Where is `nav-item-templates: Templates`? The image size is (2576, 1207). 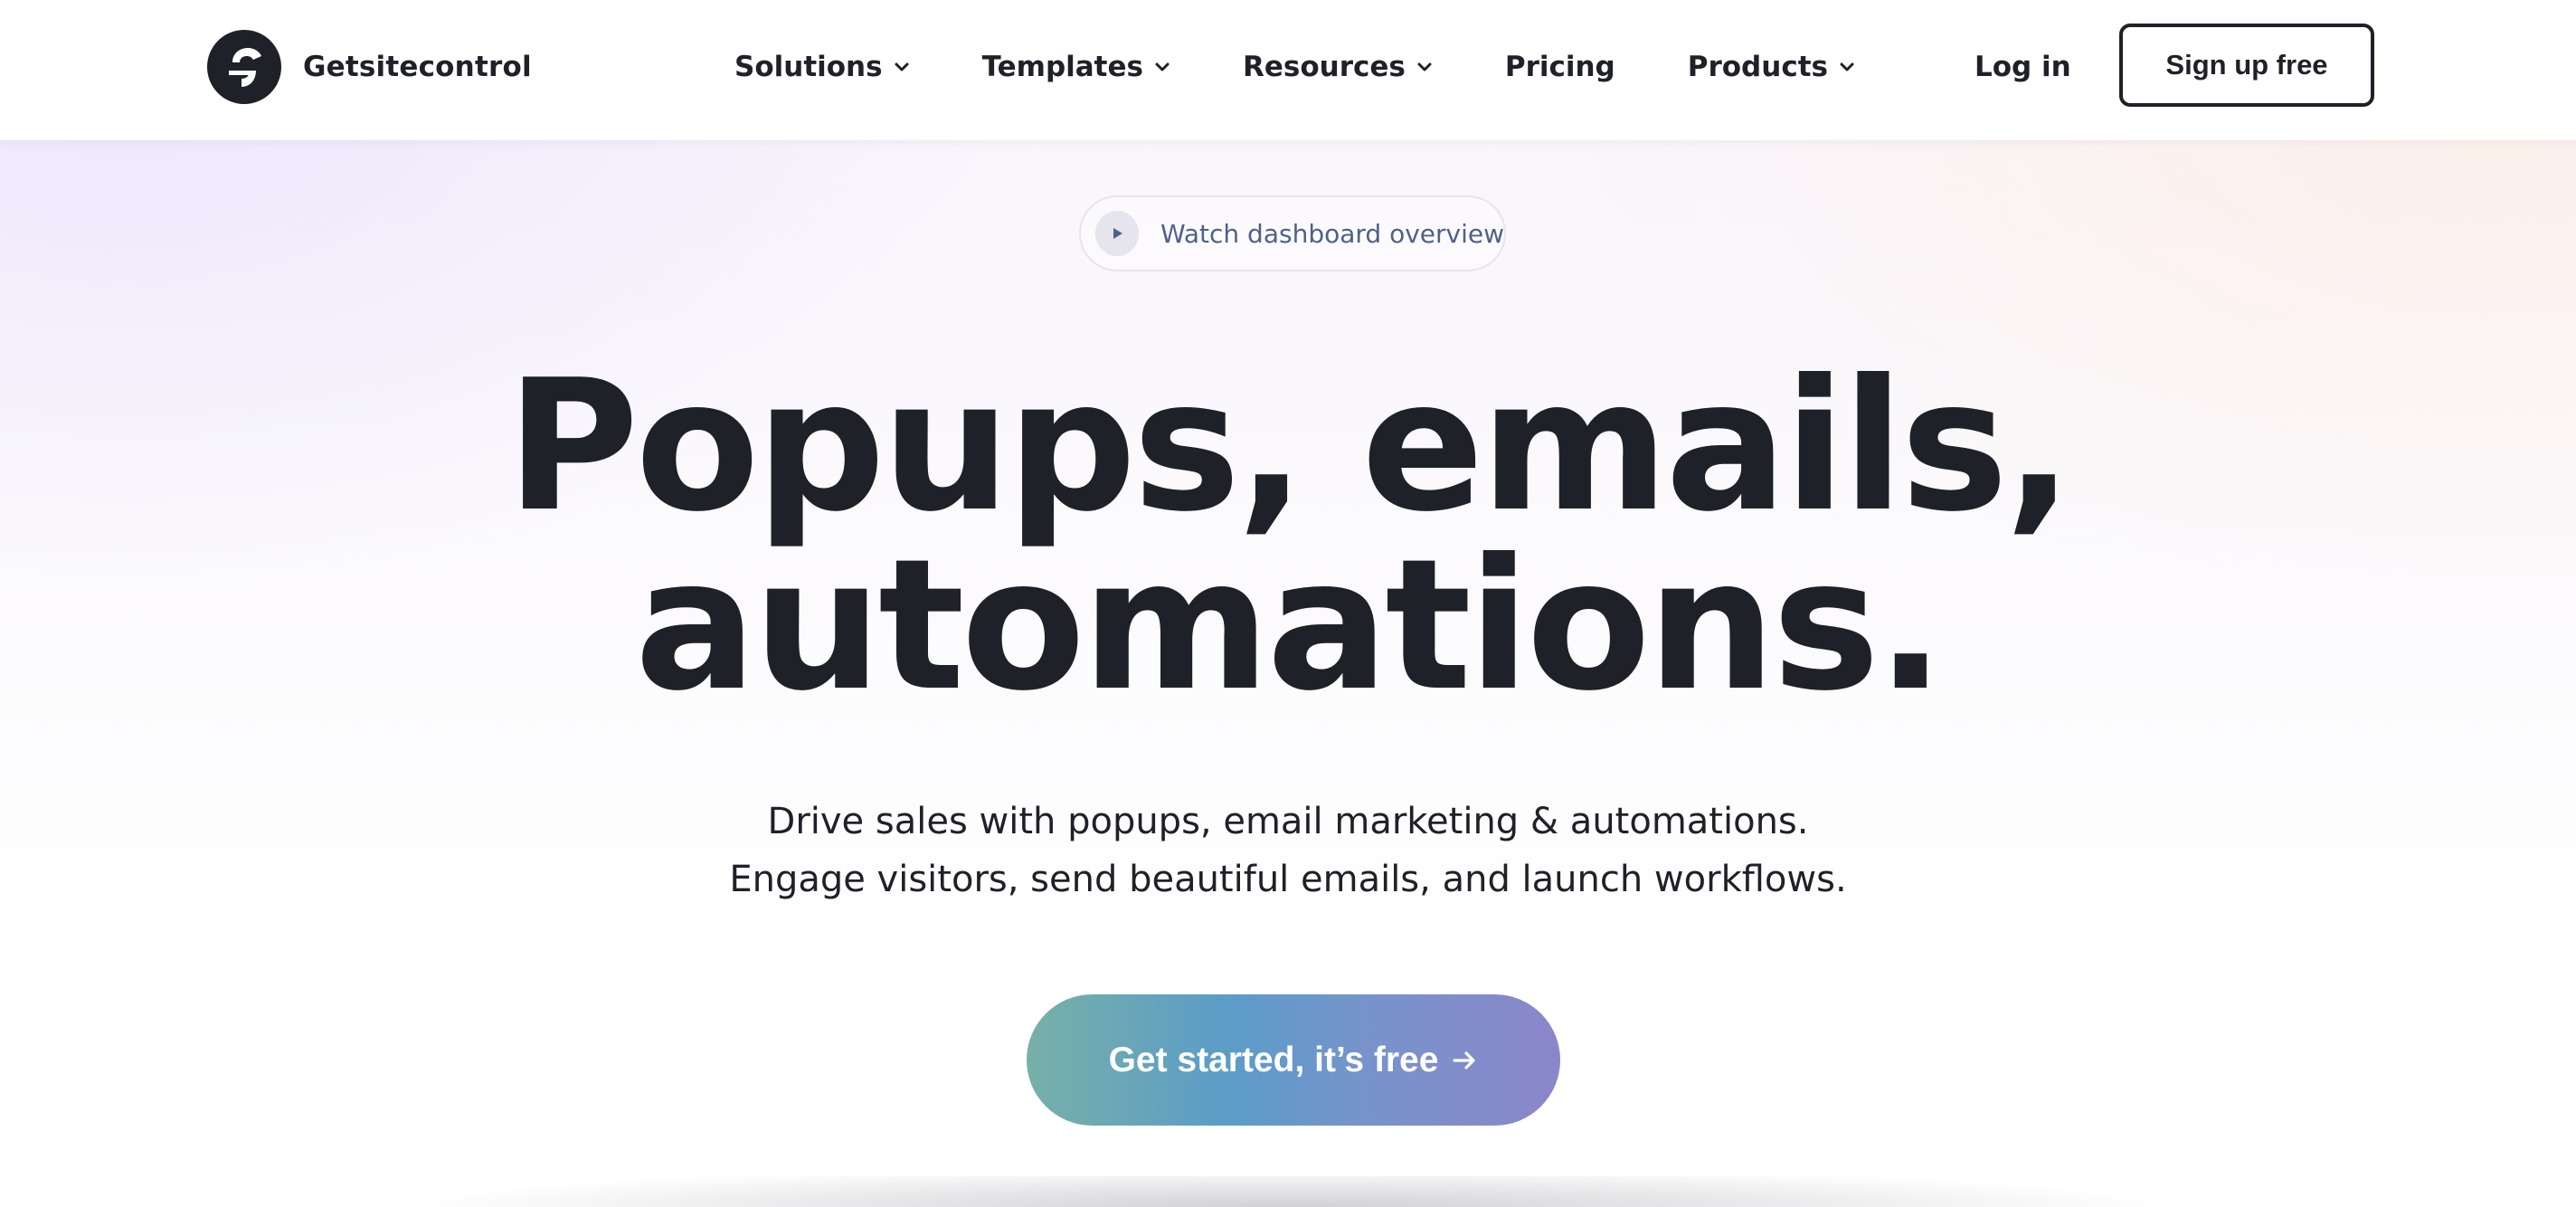 nav-item-templates: Templates is located at coordinates (1076, 67).